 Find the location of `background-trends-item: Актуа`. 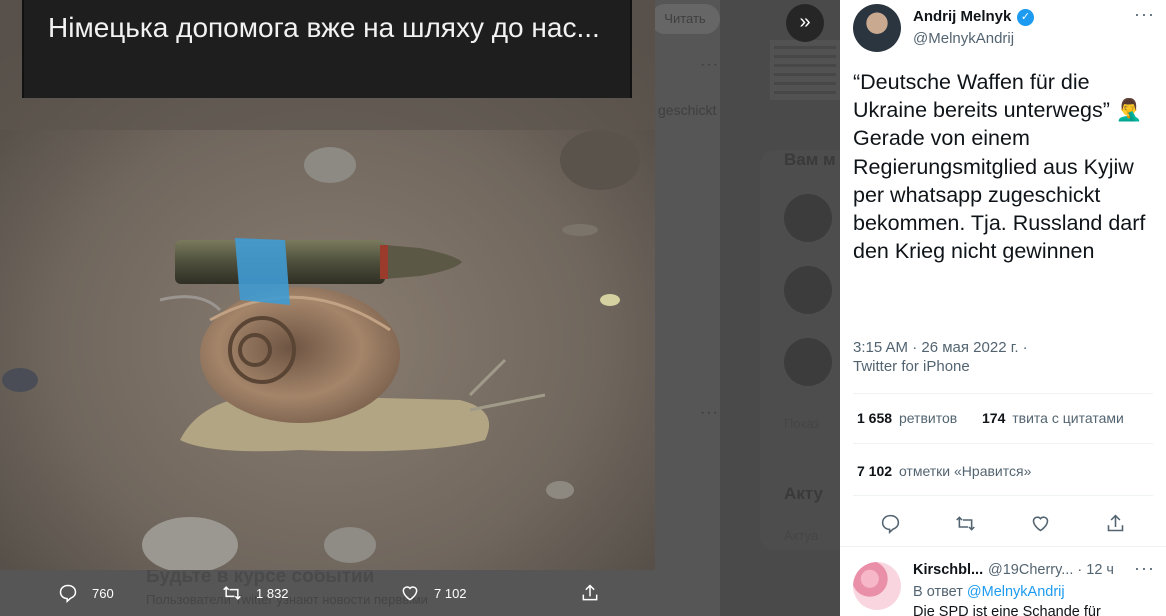

background-trends-item: Актуа is located at coordinates (801, 535).